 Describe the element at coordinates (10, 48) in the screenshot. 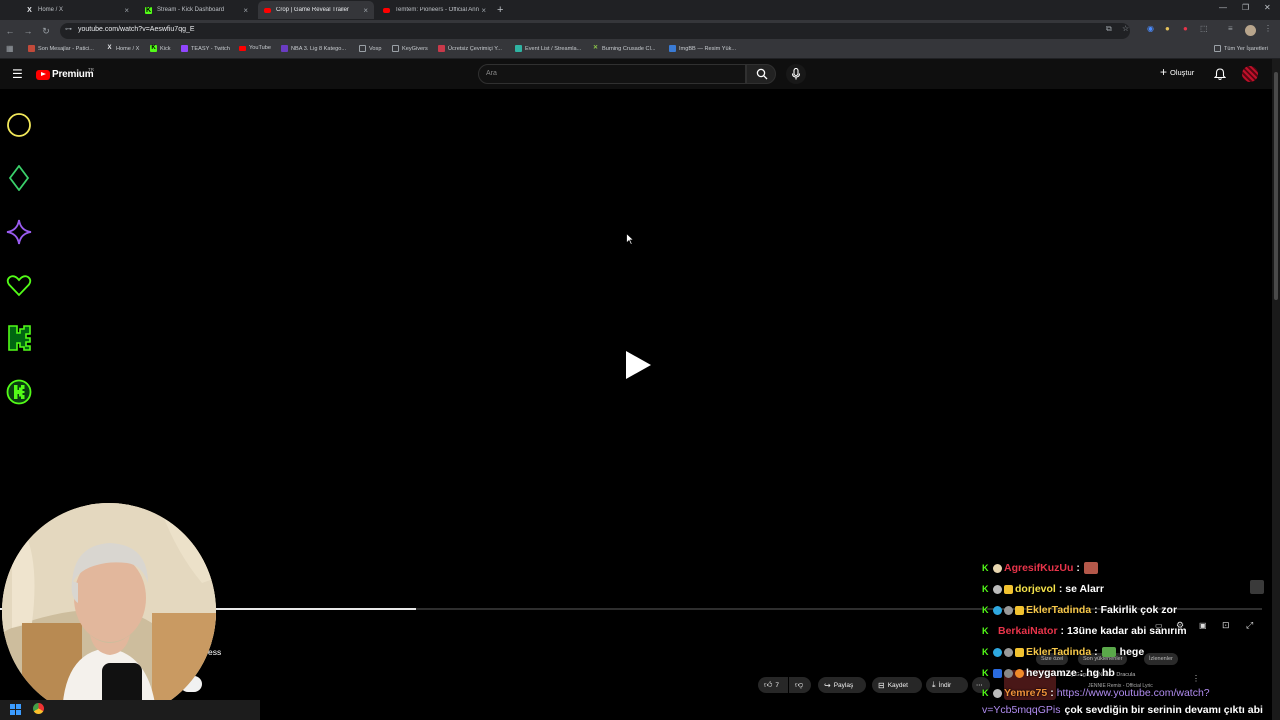

I see `apps-grid-icon: ▦` at that location.